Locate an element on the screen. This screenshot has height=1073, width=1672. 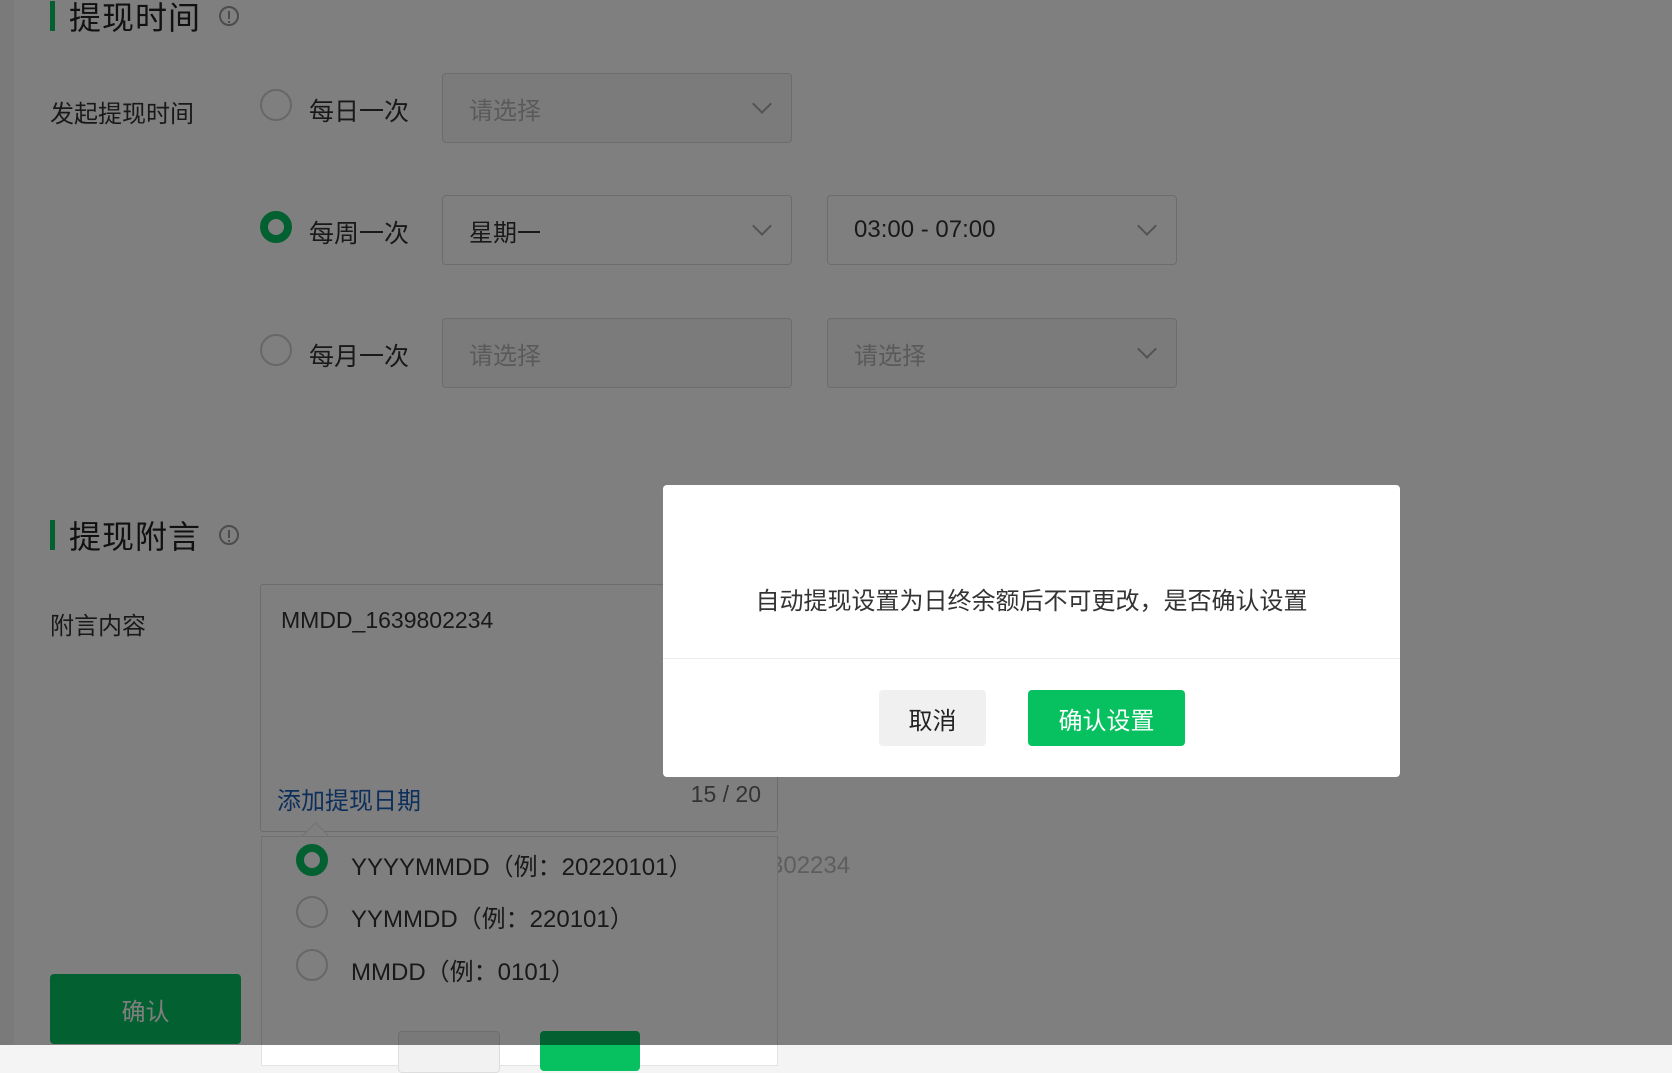
dialog-confirm-button: 确认设置 is located at coordinates (1106, 718).